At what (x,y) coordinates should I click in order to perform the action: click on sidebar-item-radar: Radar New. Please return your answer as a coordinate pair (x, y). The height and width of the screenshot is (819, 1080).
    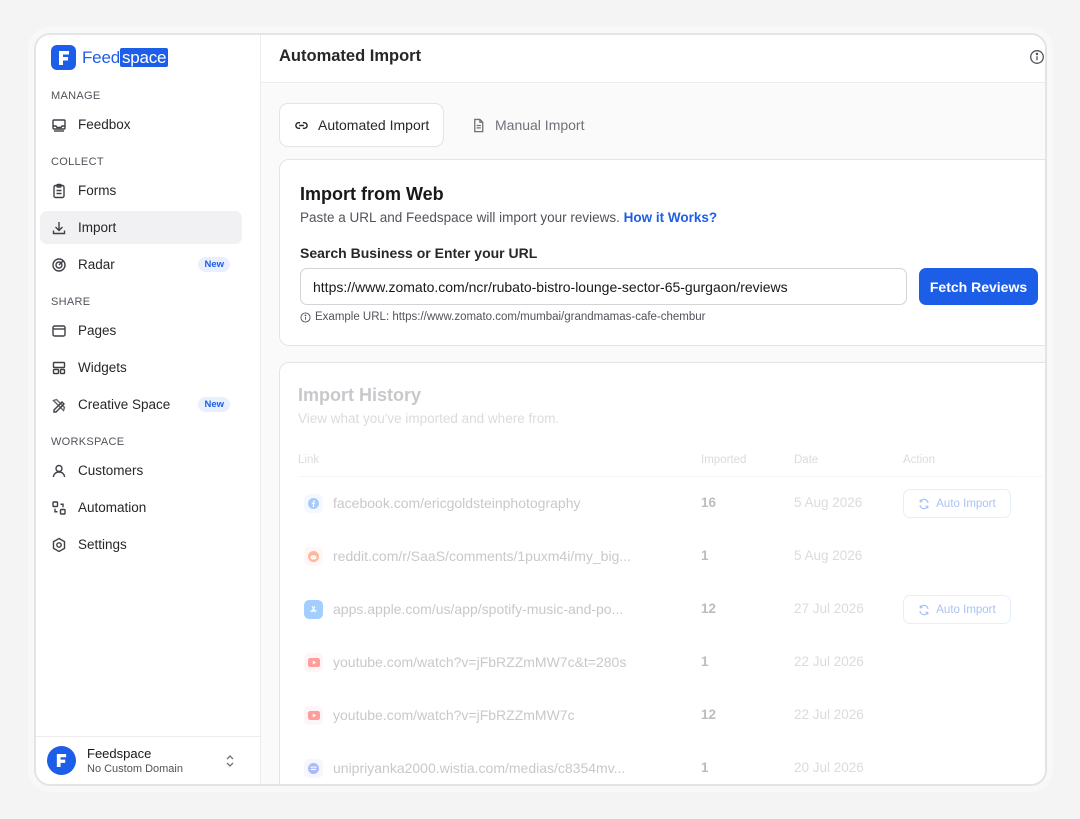
    Looking at the image, I should click on (141, 264).